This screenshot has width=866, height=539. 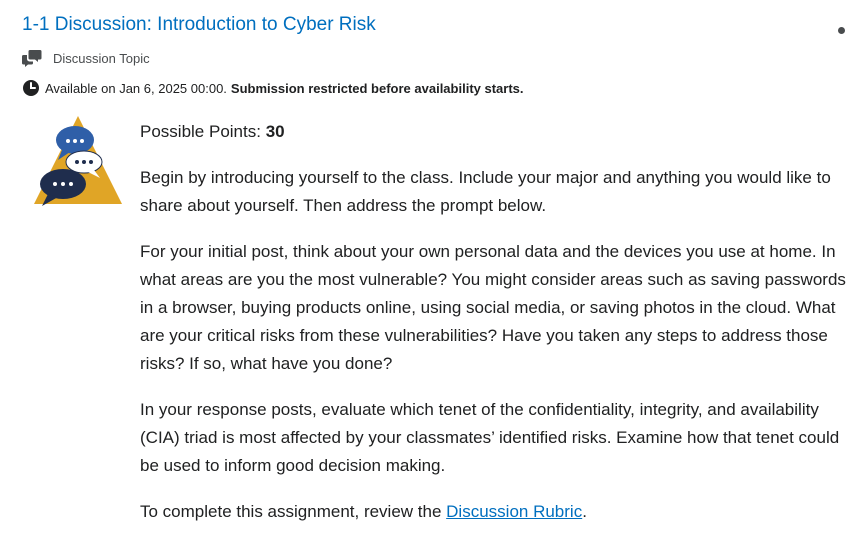 I want to click on more-actions-menu-button, so click(x=841, y=30).